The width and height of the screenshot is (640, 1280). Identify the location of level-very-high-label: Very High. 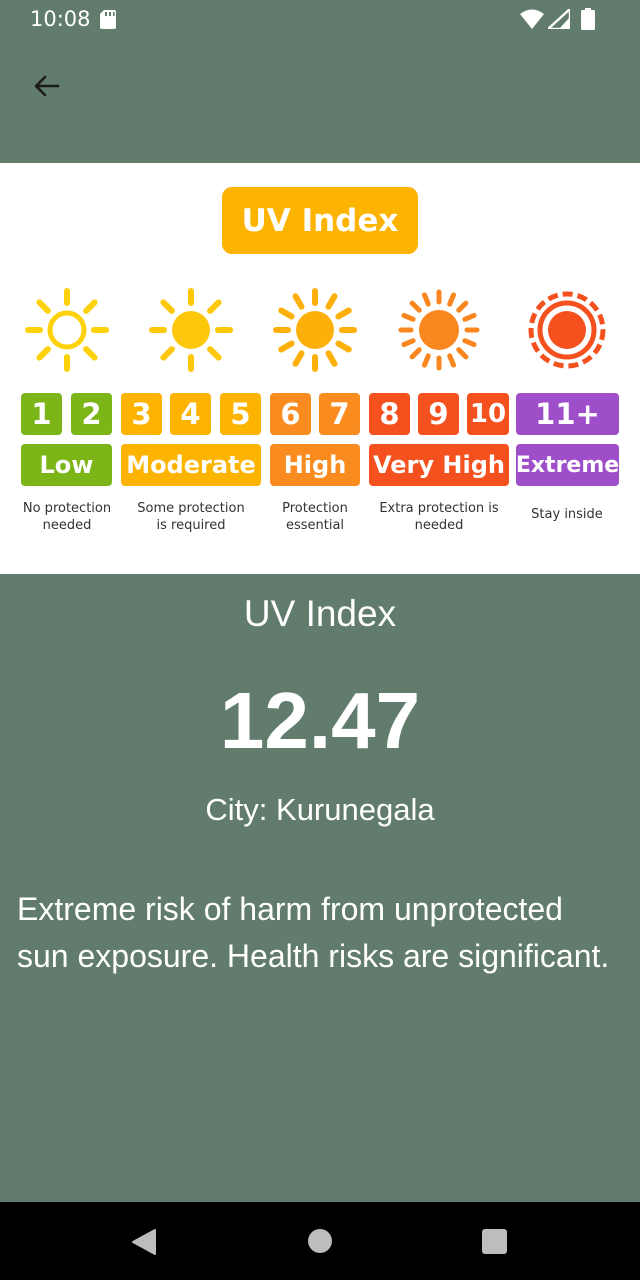
(439, 465).